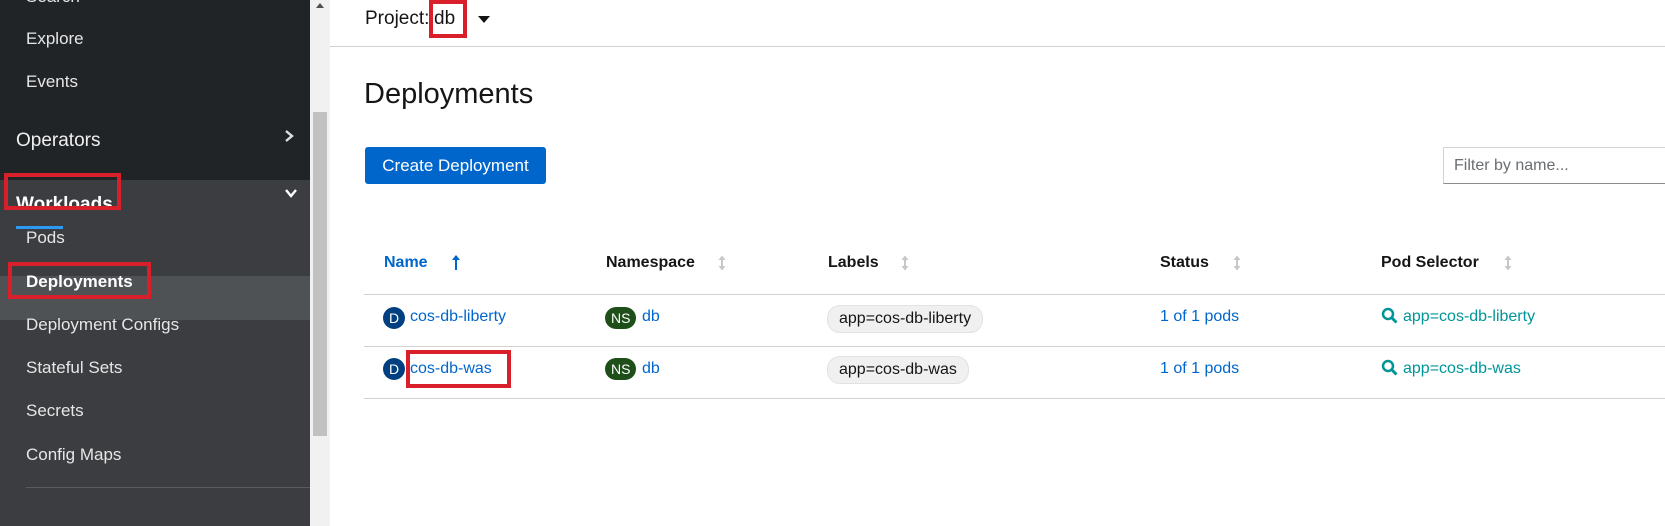 The height and width of the screenshot is (526, 1665). Describe the element at coordinates (1469, 317) in the screenshot. I see `pod-selector-link: app=cos-db-liberty` at that location.